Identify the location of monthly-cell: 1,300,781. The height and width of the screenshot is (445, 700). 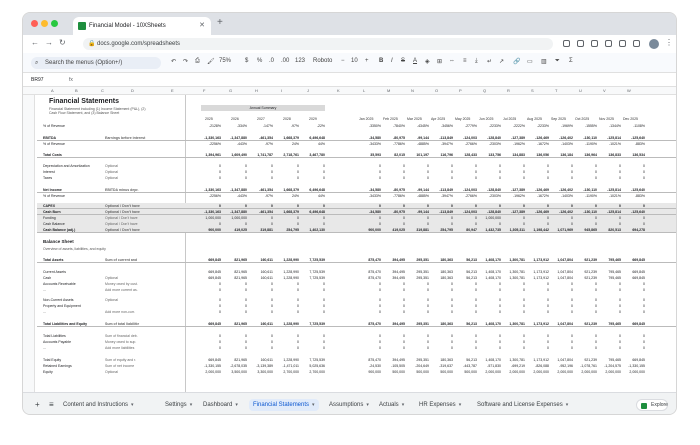
(512, 324).